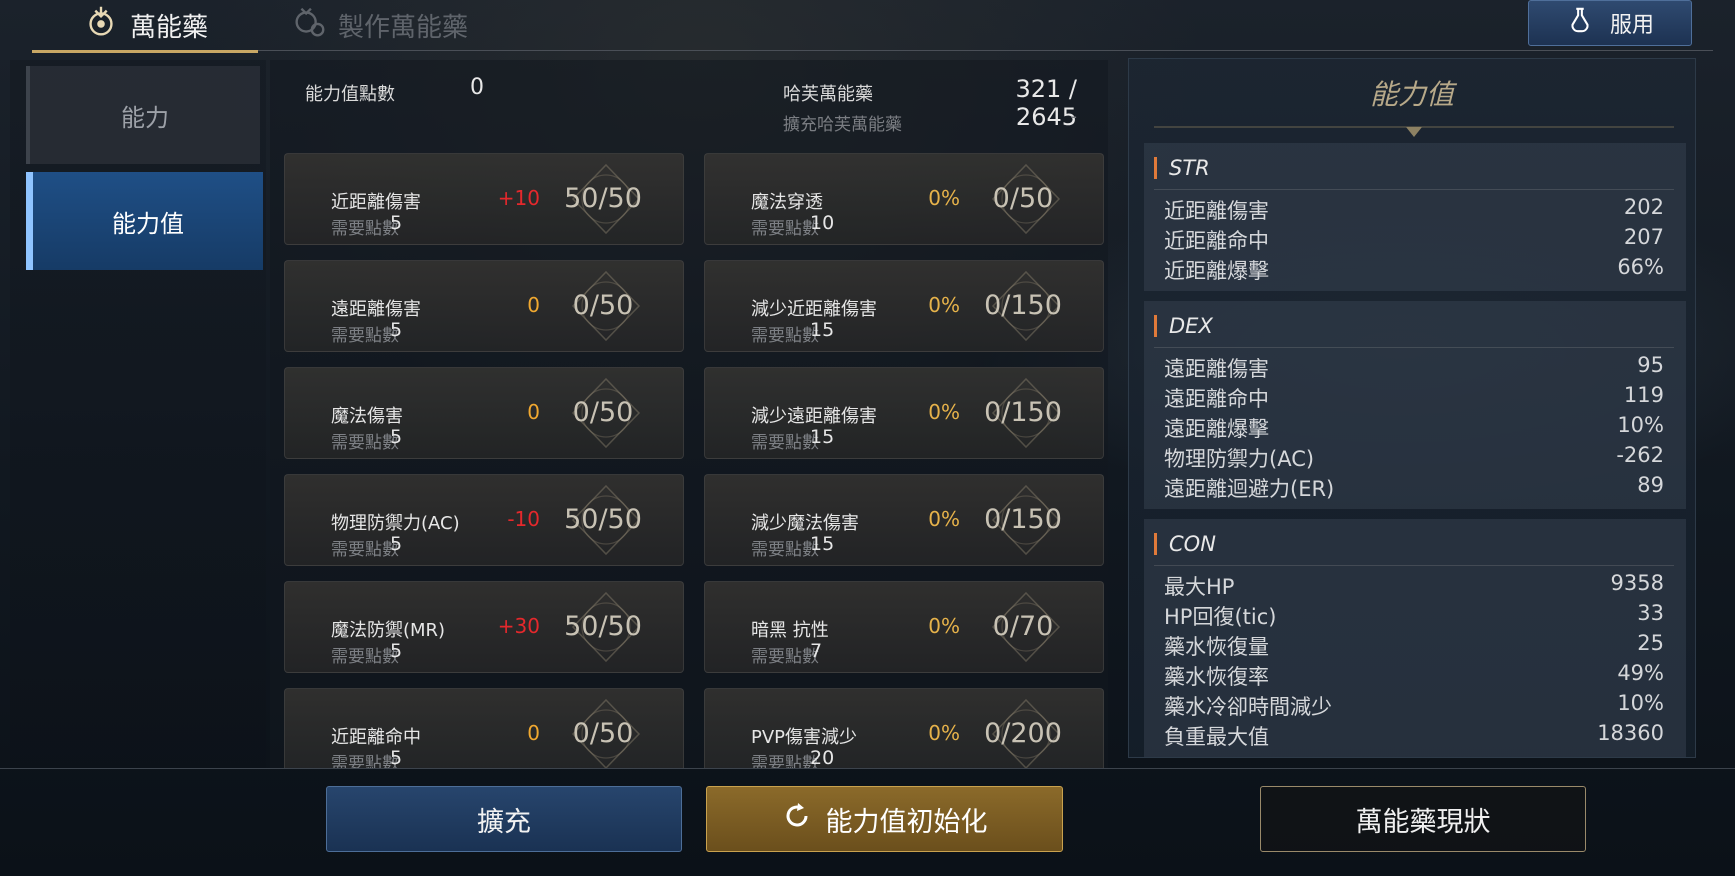 The image size is (1735, 876). I want to click on stat-card: 魔法穿透 需要點數 10 0% 0/50, so click(904, 199).